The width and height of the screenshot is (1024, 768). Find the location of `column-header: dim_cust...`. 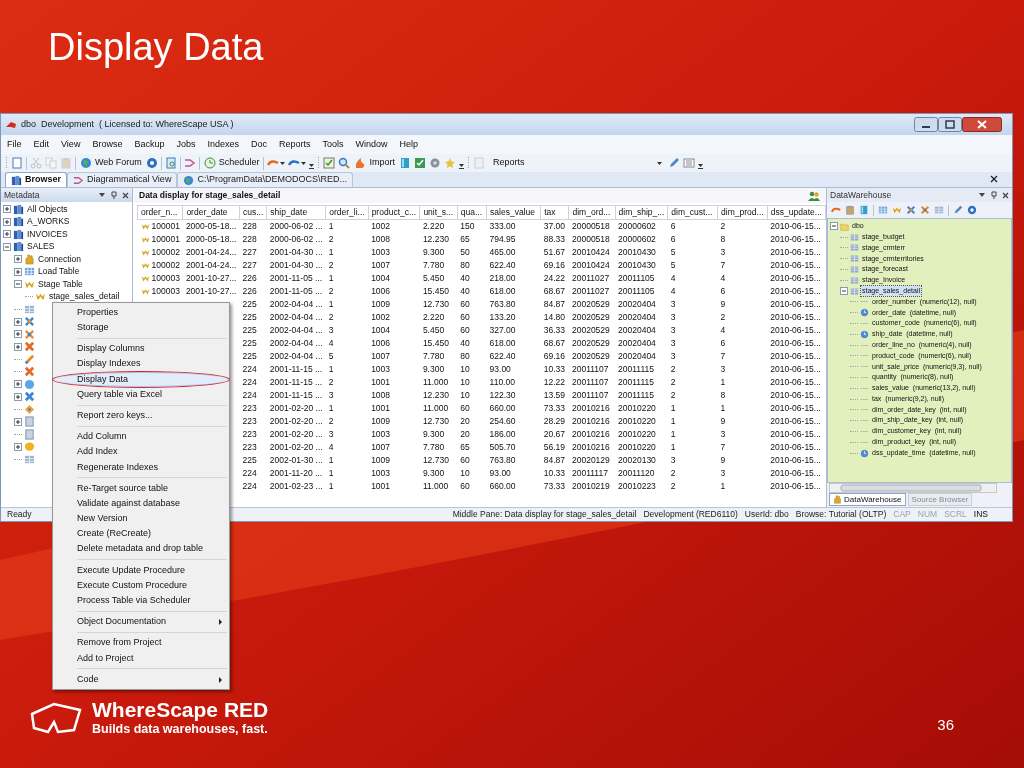

column-header: dim_cust... is located at coordinates (692, 212).